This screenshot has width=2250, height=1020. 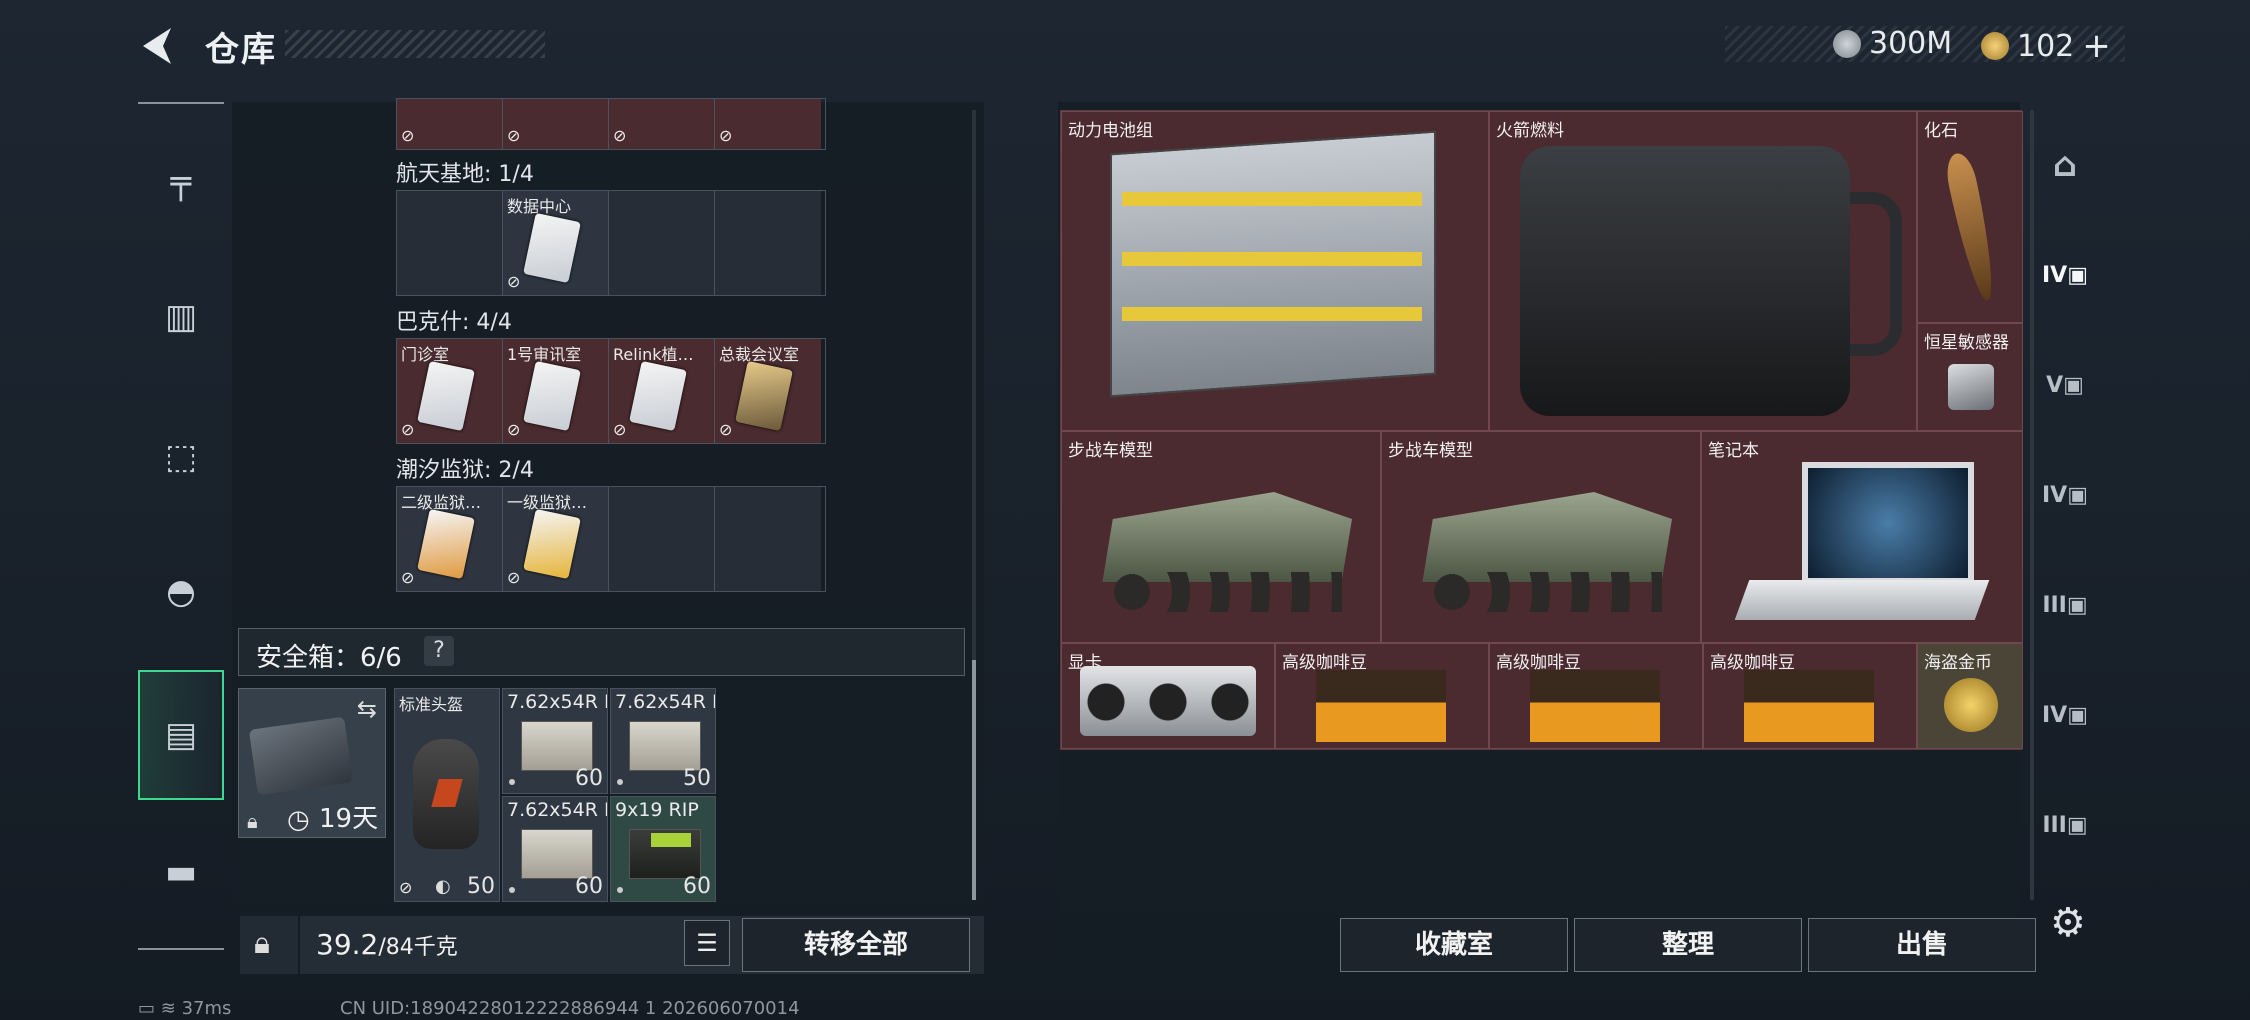 What do you see at coordinates (241, 50) in the screenshot?
I see `page-title: 仓库` at bounding box center [241, 50].